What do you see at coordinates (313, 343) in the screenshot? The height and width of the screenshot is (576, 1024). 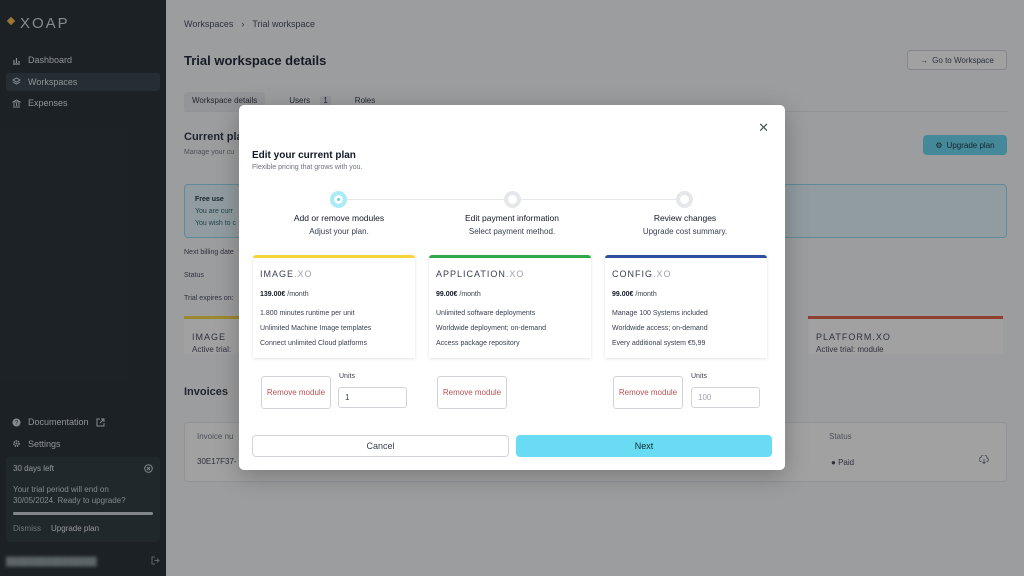 I see `plan-feature: Connect unlimited Cloud platforms` at bounding box center [313, 343].